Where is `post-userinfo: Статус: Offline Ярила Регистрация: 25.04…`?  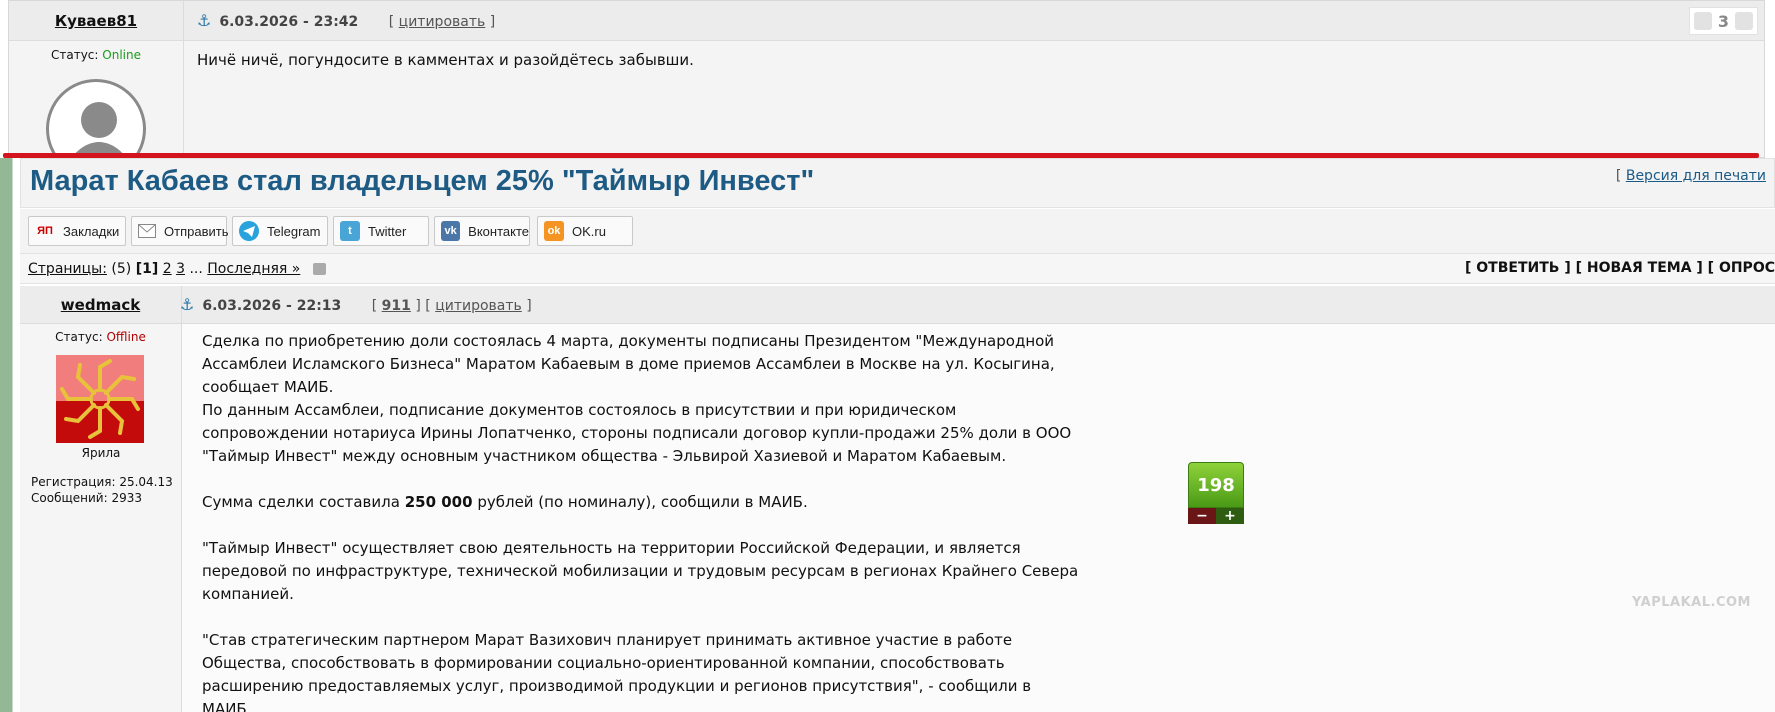
post-userinfo: Статус: Offline Ярила Регистрация: 25.04… is located at coordinates (101, 518).